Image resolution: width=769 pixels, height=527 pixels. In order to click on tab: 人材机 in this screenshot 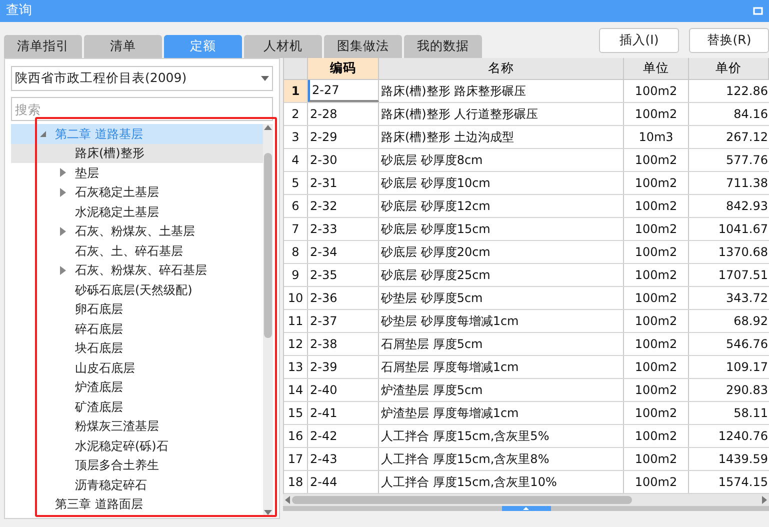, I will do `click(283, 46)`.